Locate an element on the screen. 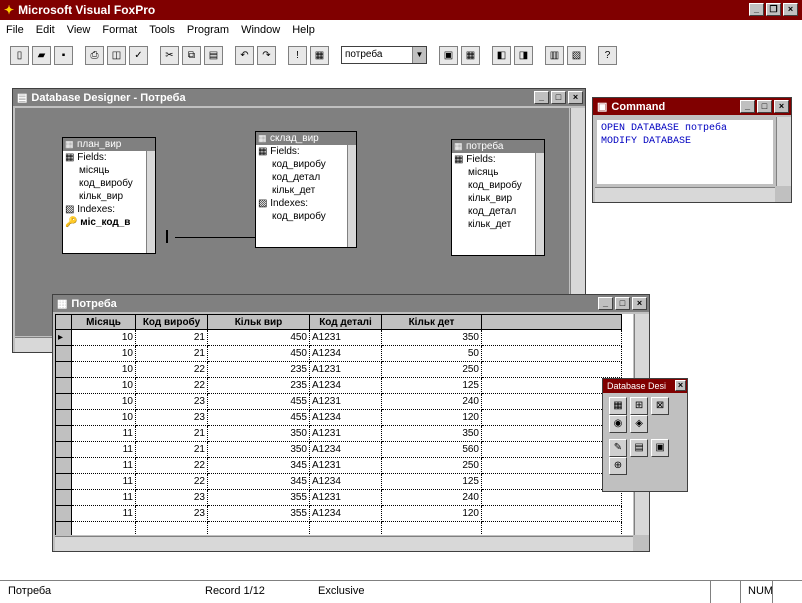  index-item: код_виробу is located at coordinates (306, 216).